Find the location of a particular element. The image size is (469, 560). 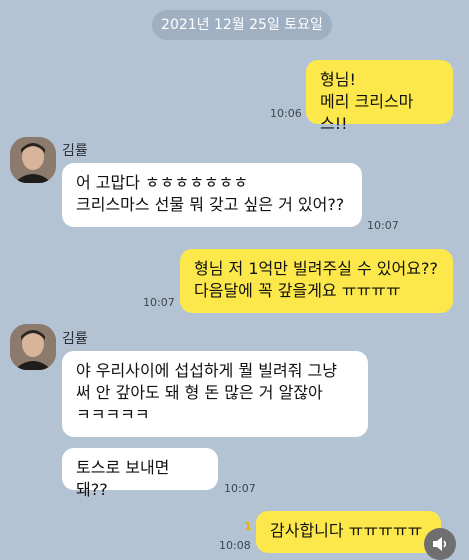

sound-button is located at coordinates (440, 544).